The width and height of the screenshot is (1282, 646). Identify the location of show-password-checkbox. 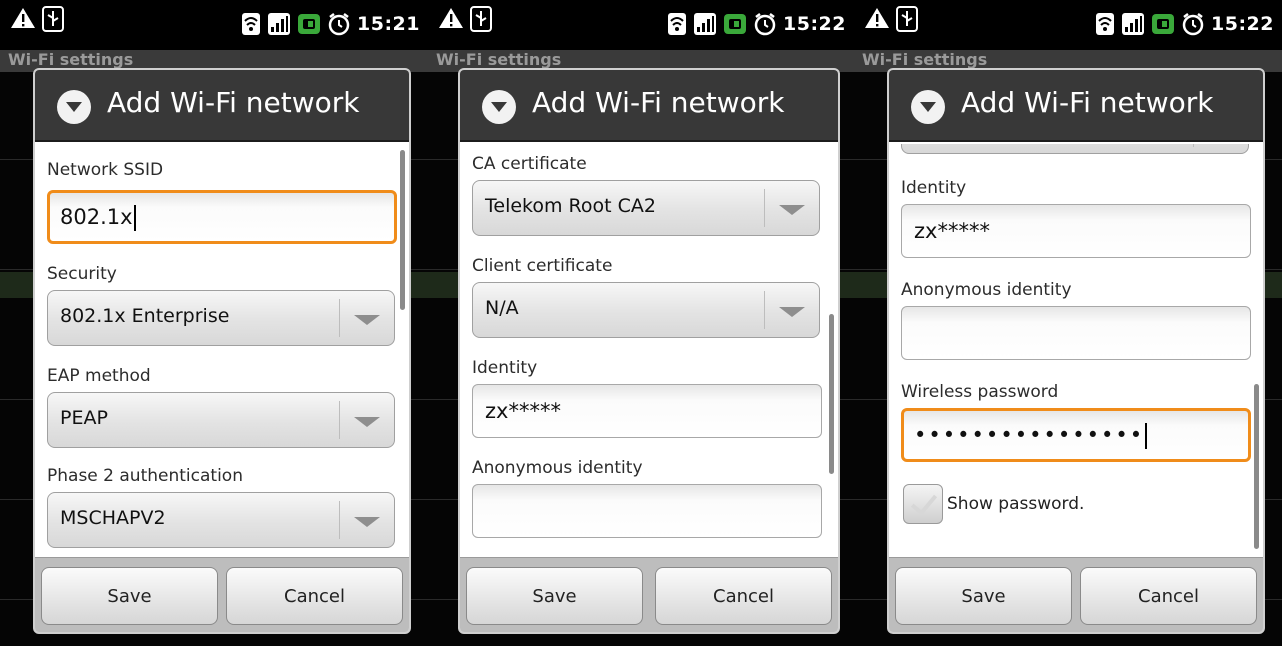
(923, 504).